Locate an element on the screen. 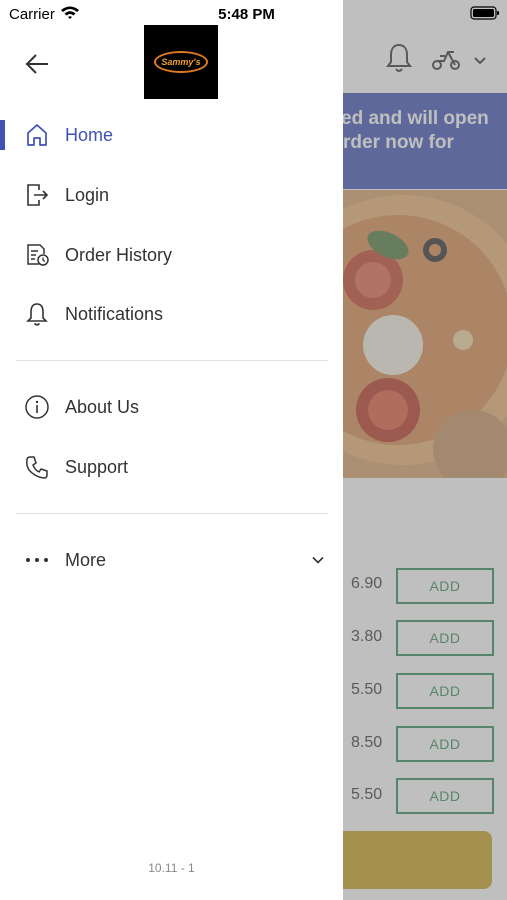 Image resolution: width=507 pixels, height=900 pixels. phone-icon is located at coordinates (37, 467).